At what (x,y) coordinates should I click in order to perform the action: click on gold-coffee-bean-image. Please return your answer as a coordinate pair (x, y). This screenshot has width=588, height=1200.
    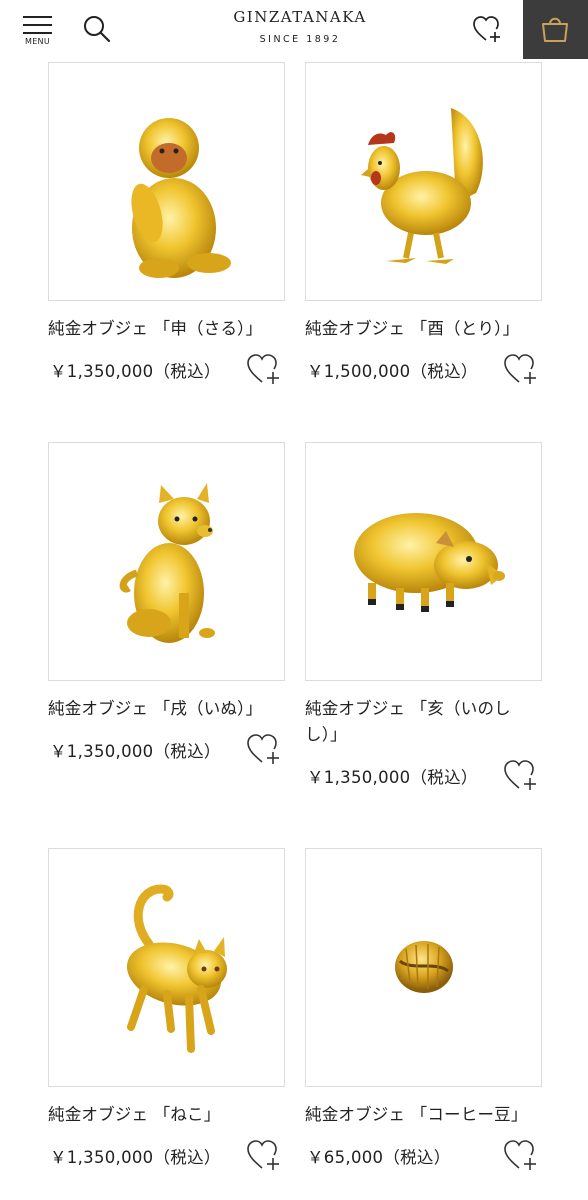
    Looking at the image, I should click on (424, 967).